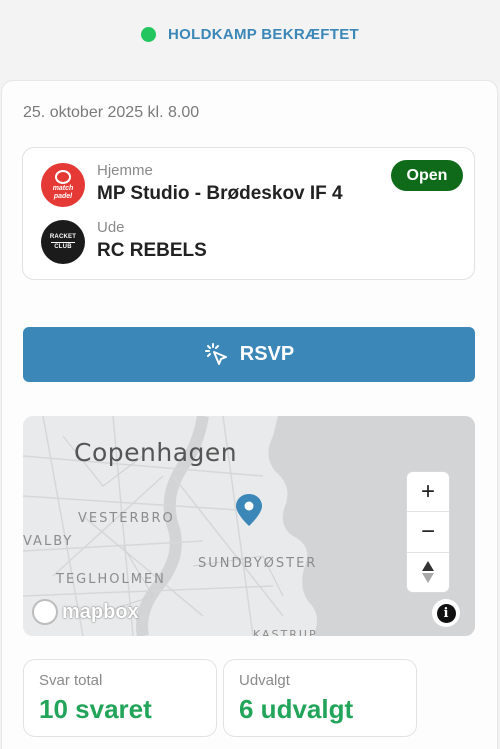 The height and width of the screenshot is (749, 500). What do you see at coordinates (258, 563) in the screenshot?
I see `map-label-sundbyoster: SUNDBYØSTER` at bounding box center [258, 563].